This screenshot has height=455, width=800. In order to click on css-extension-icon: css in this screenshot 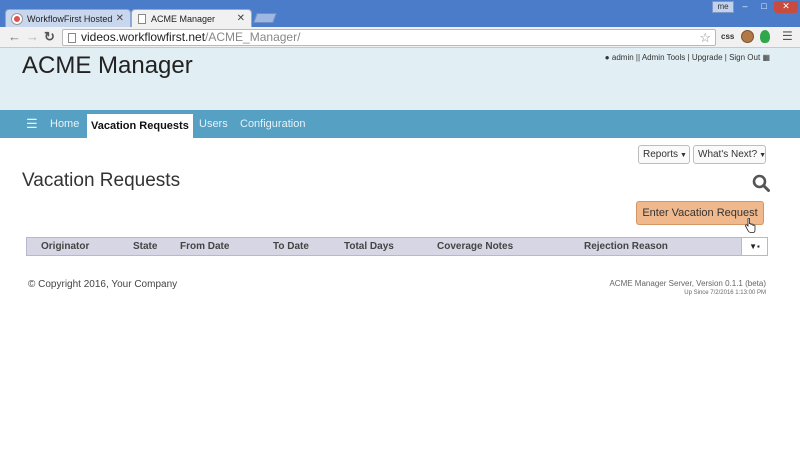, I will do `click(727, 37)`.